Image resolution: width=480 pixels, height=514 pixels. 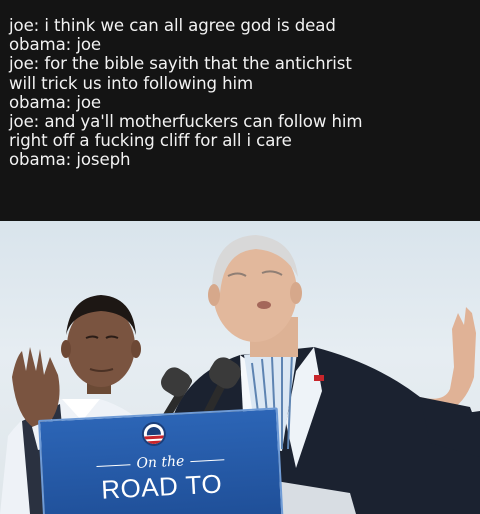 What do you see at coordinates (70, 160) in the screenshot?
I see `caption-line: obama: joseph` at bounding box center [70, 160].